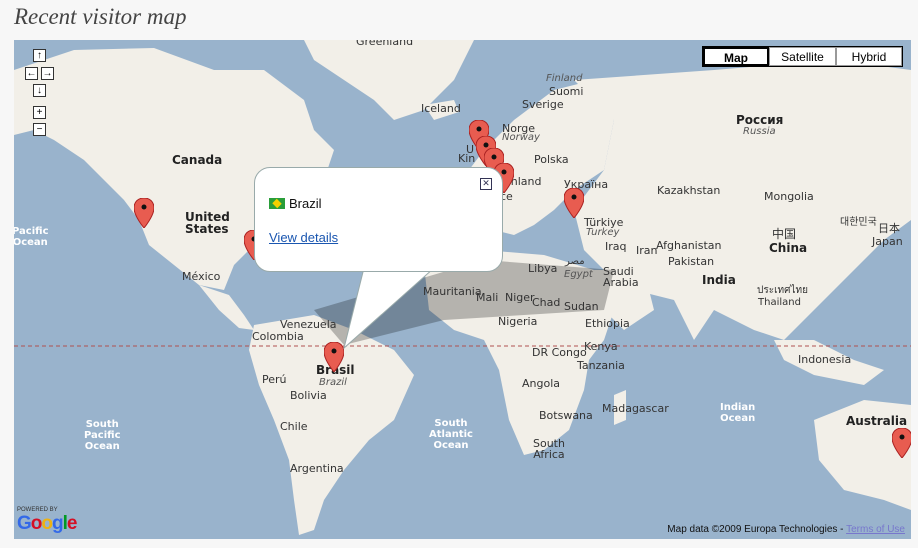  Describe the element at coordinates (858, 222) in the screenshot. I see `label-korea: 대한민국` at that location.